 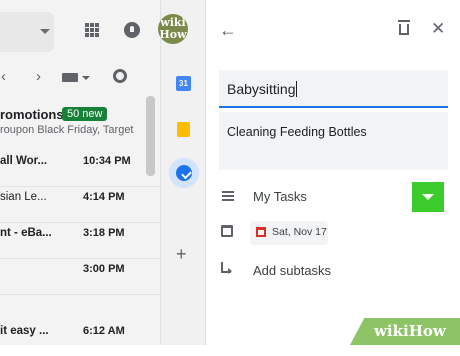 I want to click on apps-grid-icon, so click(x=92, y=30).